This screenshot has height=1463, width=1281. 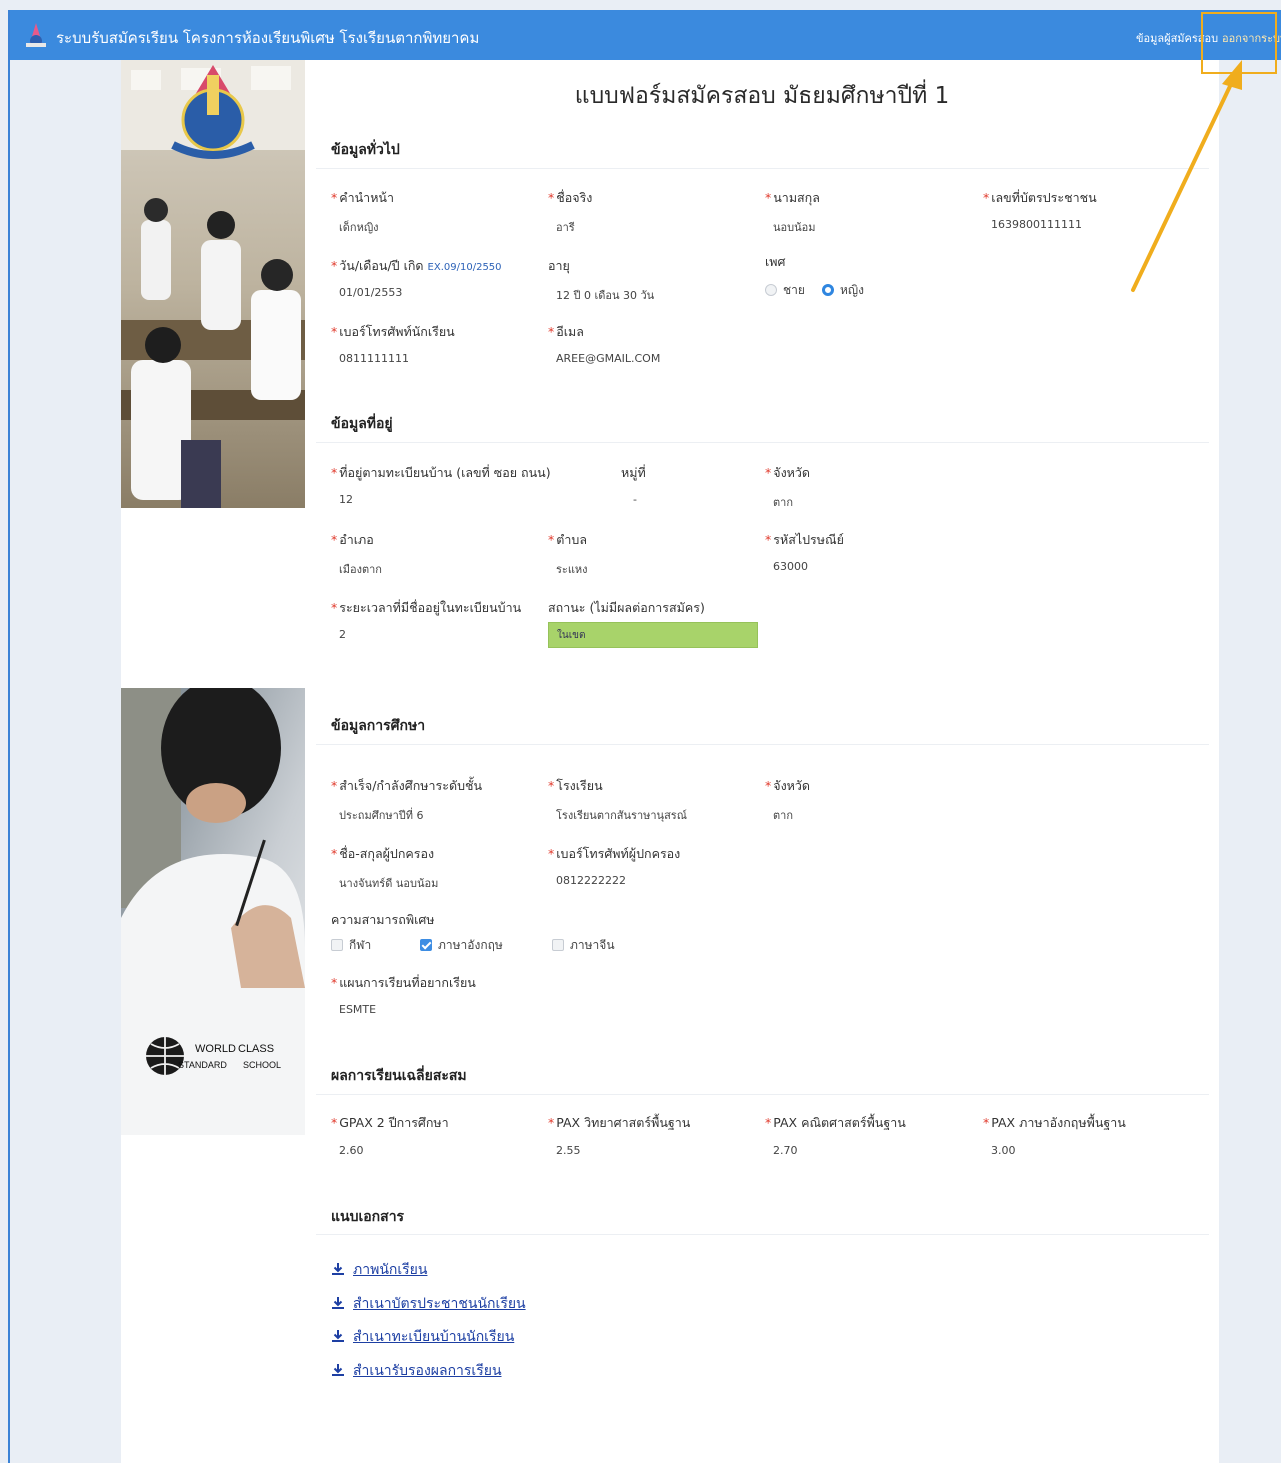 I want to click on pax-english-value: 3.00, so click(x=1003, y=1150).